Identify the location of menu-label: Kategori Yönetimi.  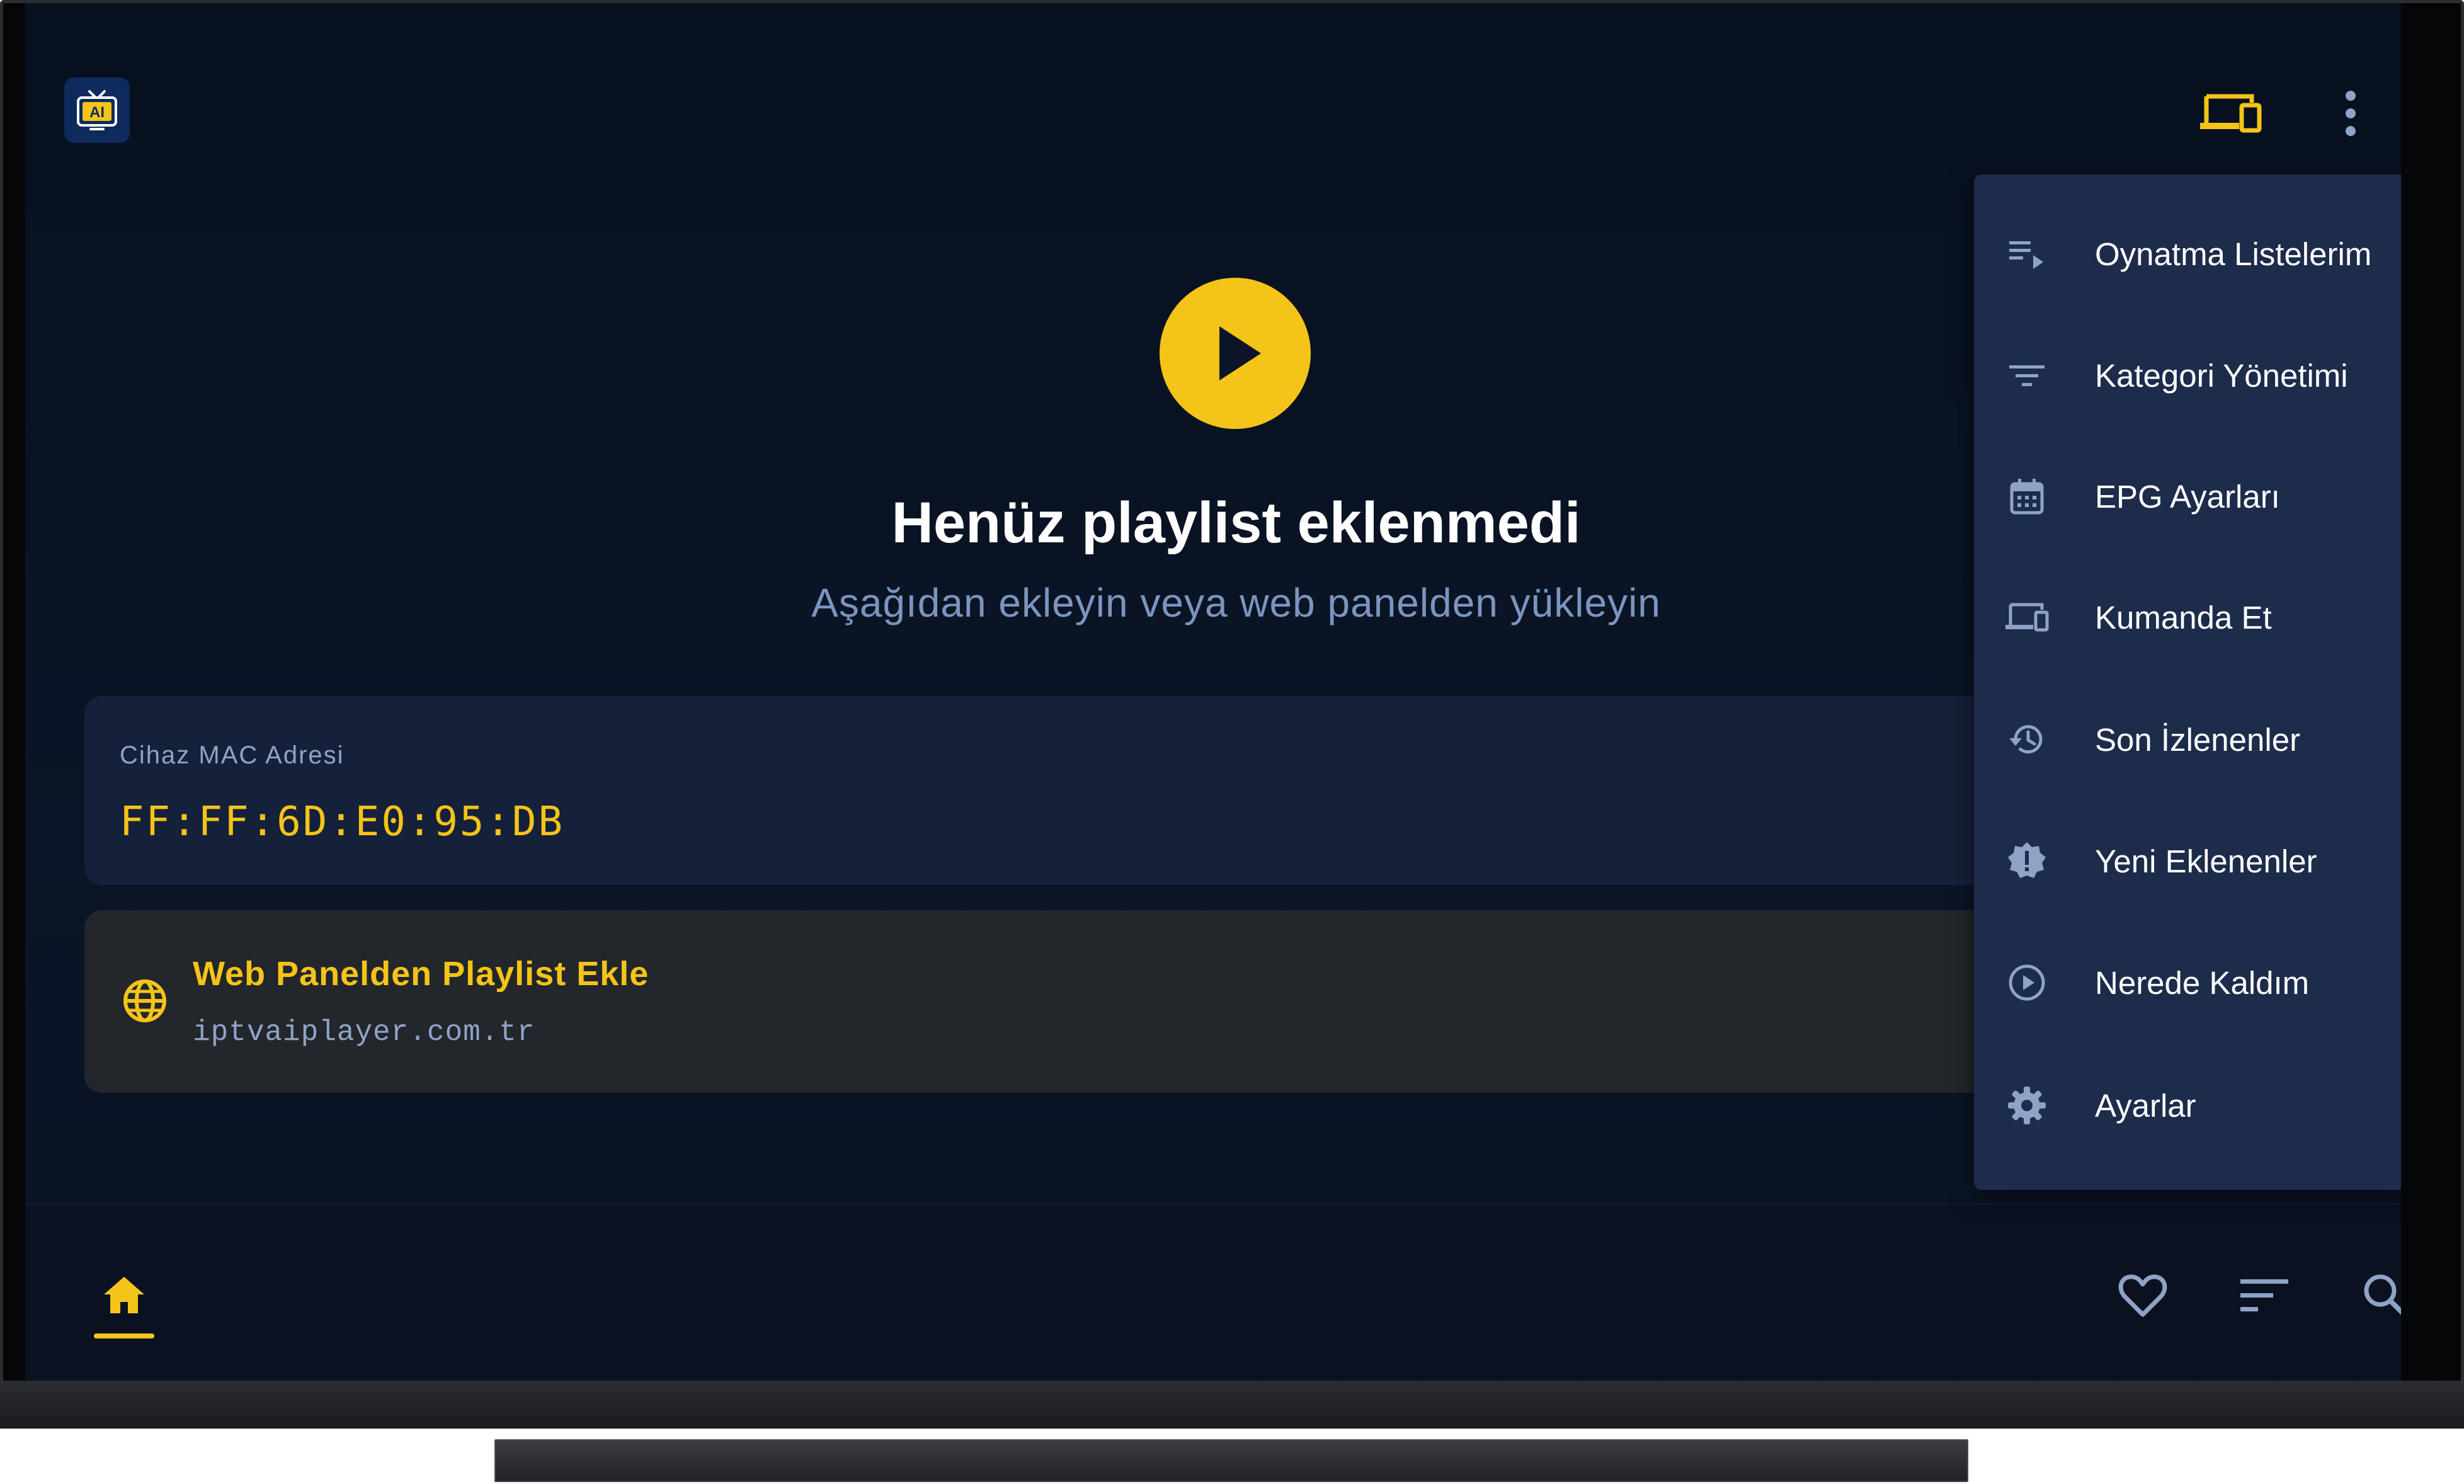
(2221, 375).